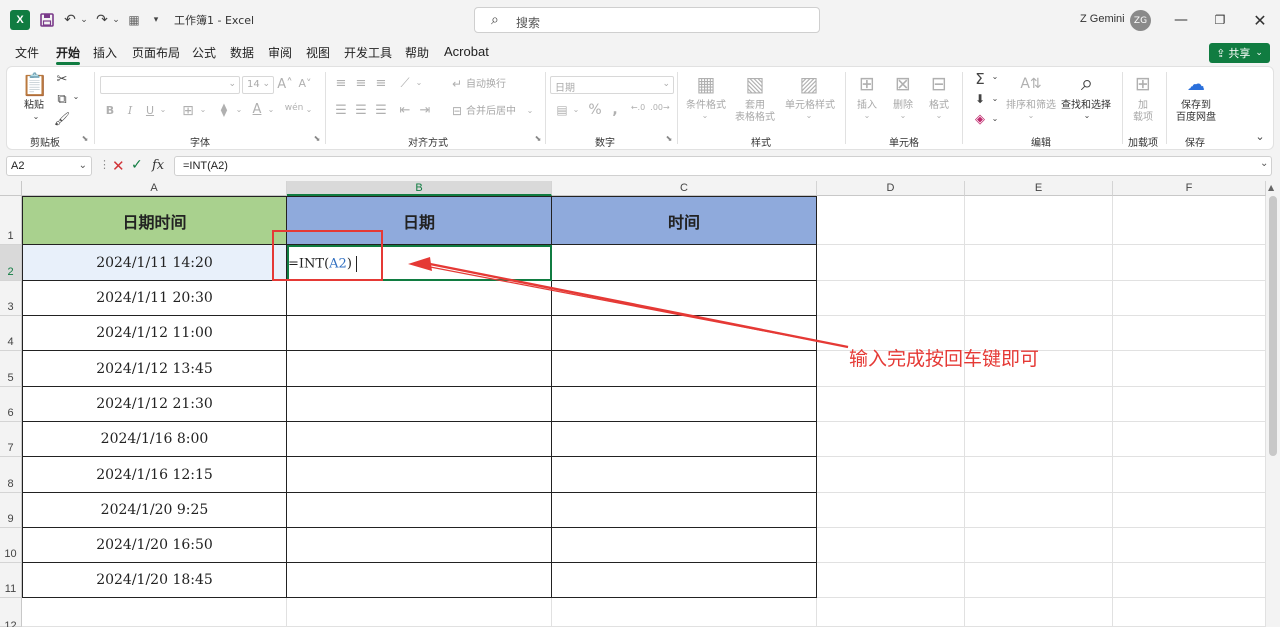 The image size is (1280, 627). Describe the element at coordinates (1273, 326) in the screenshot. I see `scrollbar-thumb` at that location.